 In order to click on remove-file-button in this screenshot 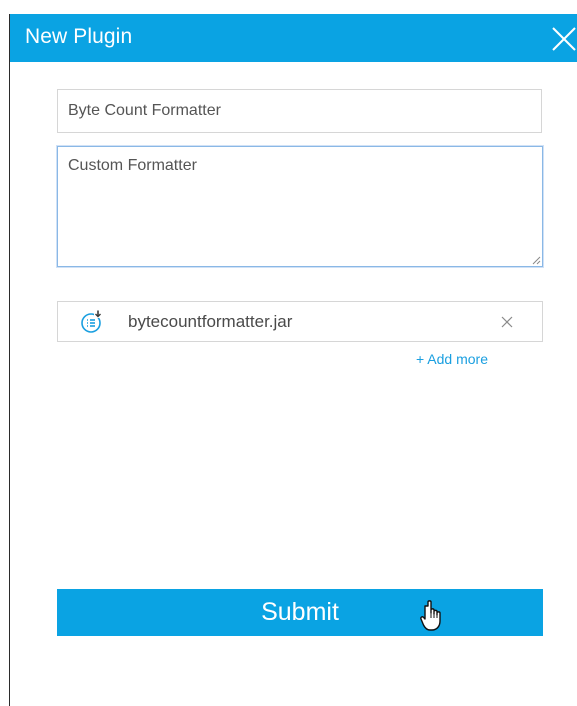, I will do `click(507, 322)`.